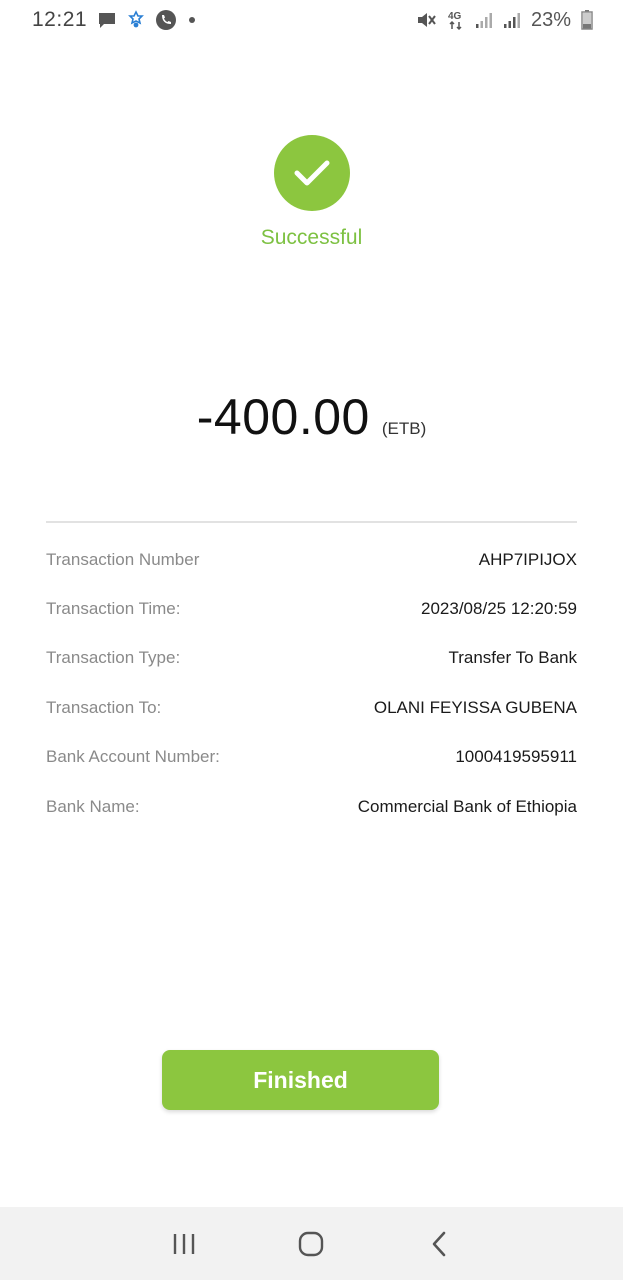 Image resolution: width=623 pixels, height=1280 pixels. Describe the element at coordinates (467, 806) in the screenshot. I see `detail-value: Commercial Bank of Ethiopia` at that location.